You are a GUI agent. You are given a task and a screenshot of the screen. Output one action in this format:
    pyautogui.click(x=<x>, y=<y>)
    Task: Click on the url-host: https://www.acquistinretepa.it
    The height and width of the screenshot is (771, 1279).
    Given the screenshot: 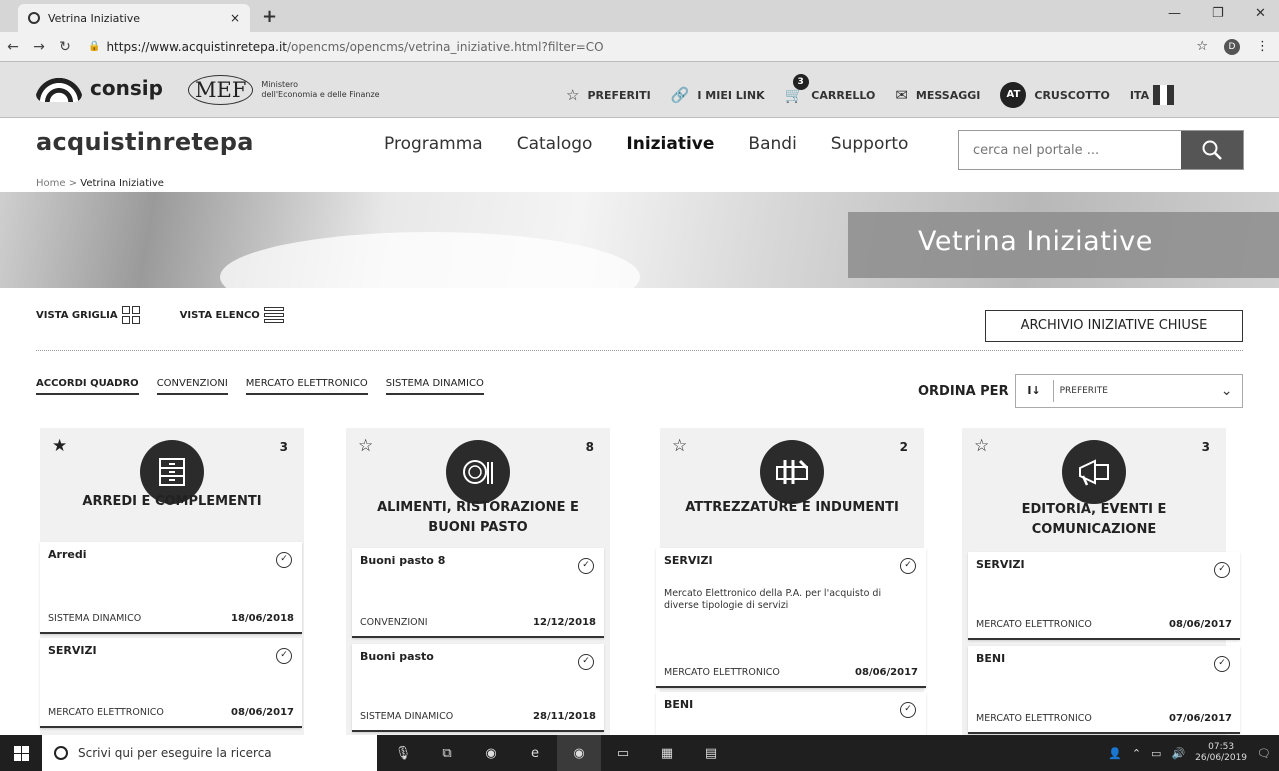 What is the action you would take?
    pyautogui.click(x=196, y=46)
    